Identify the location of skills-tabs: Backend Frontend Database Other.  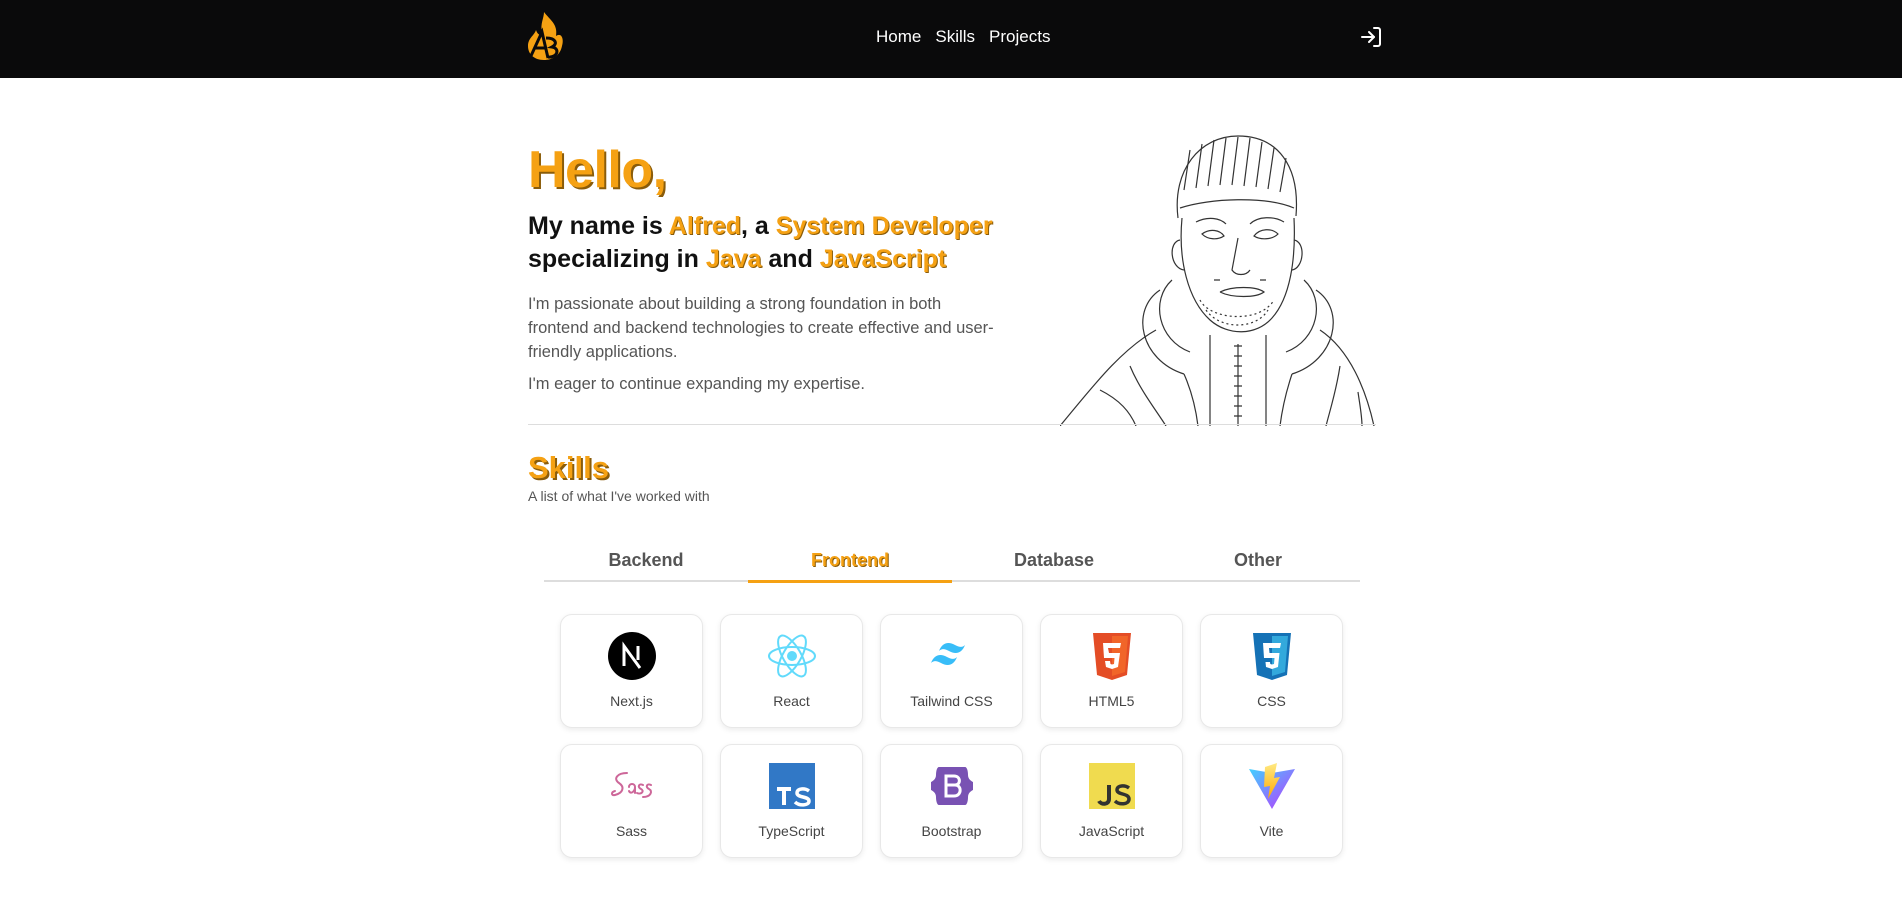
(952, 562).